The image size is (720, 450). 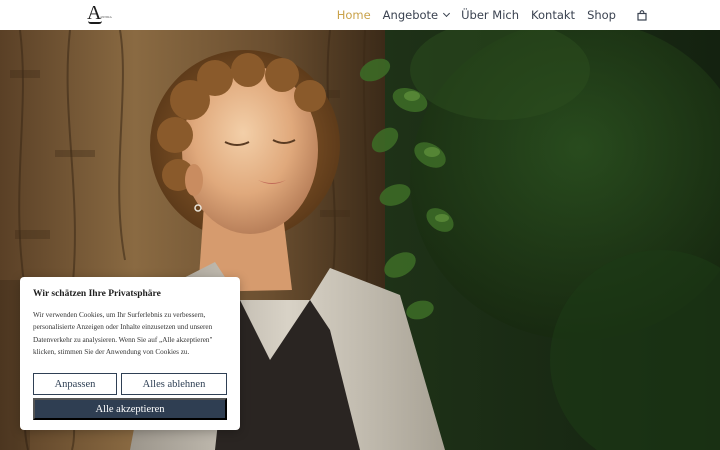 What do you see at coordinates (174, 384) in the screenshot?
I see `reject-all-button: Alles ablehnen` at bounding box center [174, 384].